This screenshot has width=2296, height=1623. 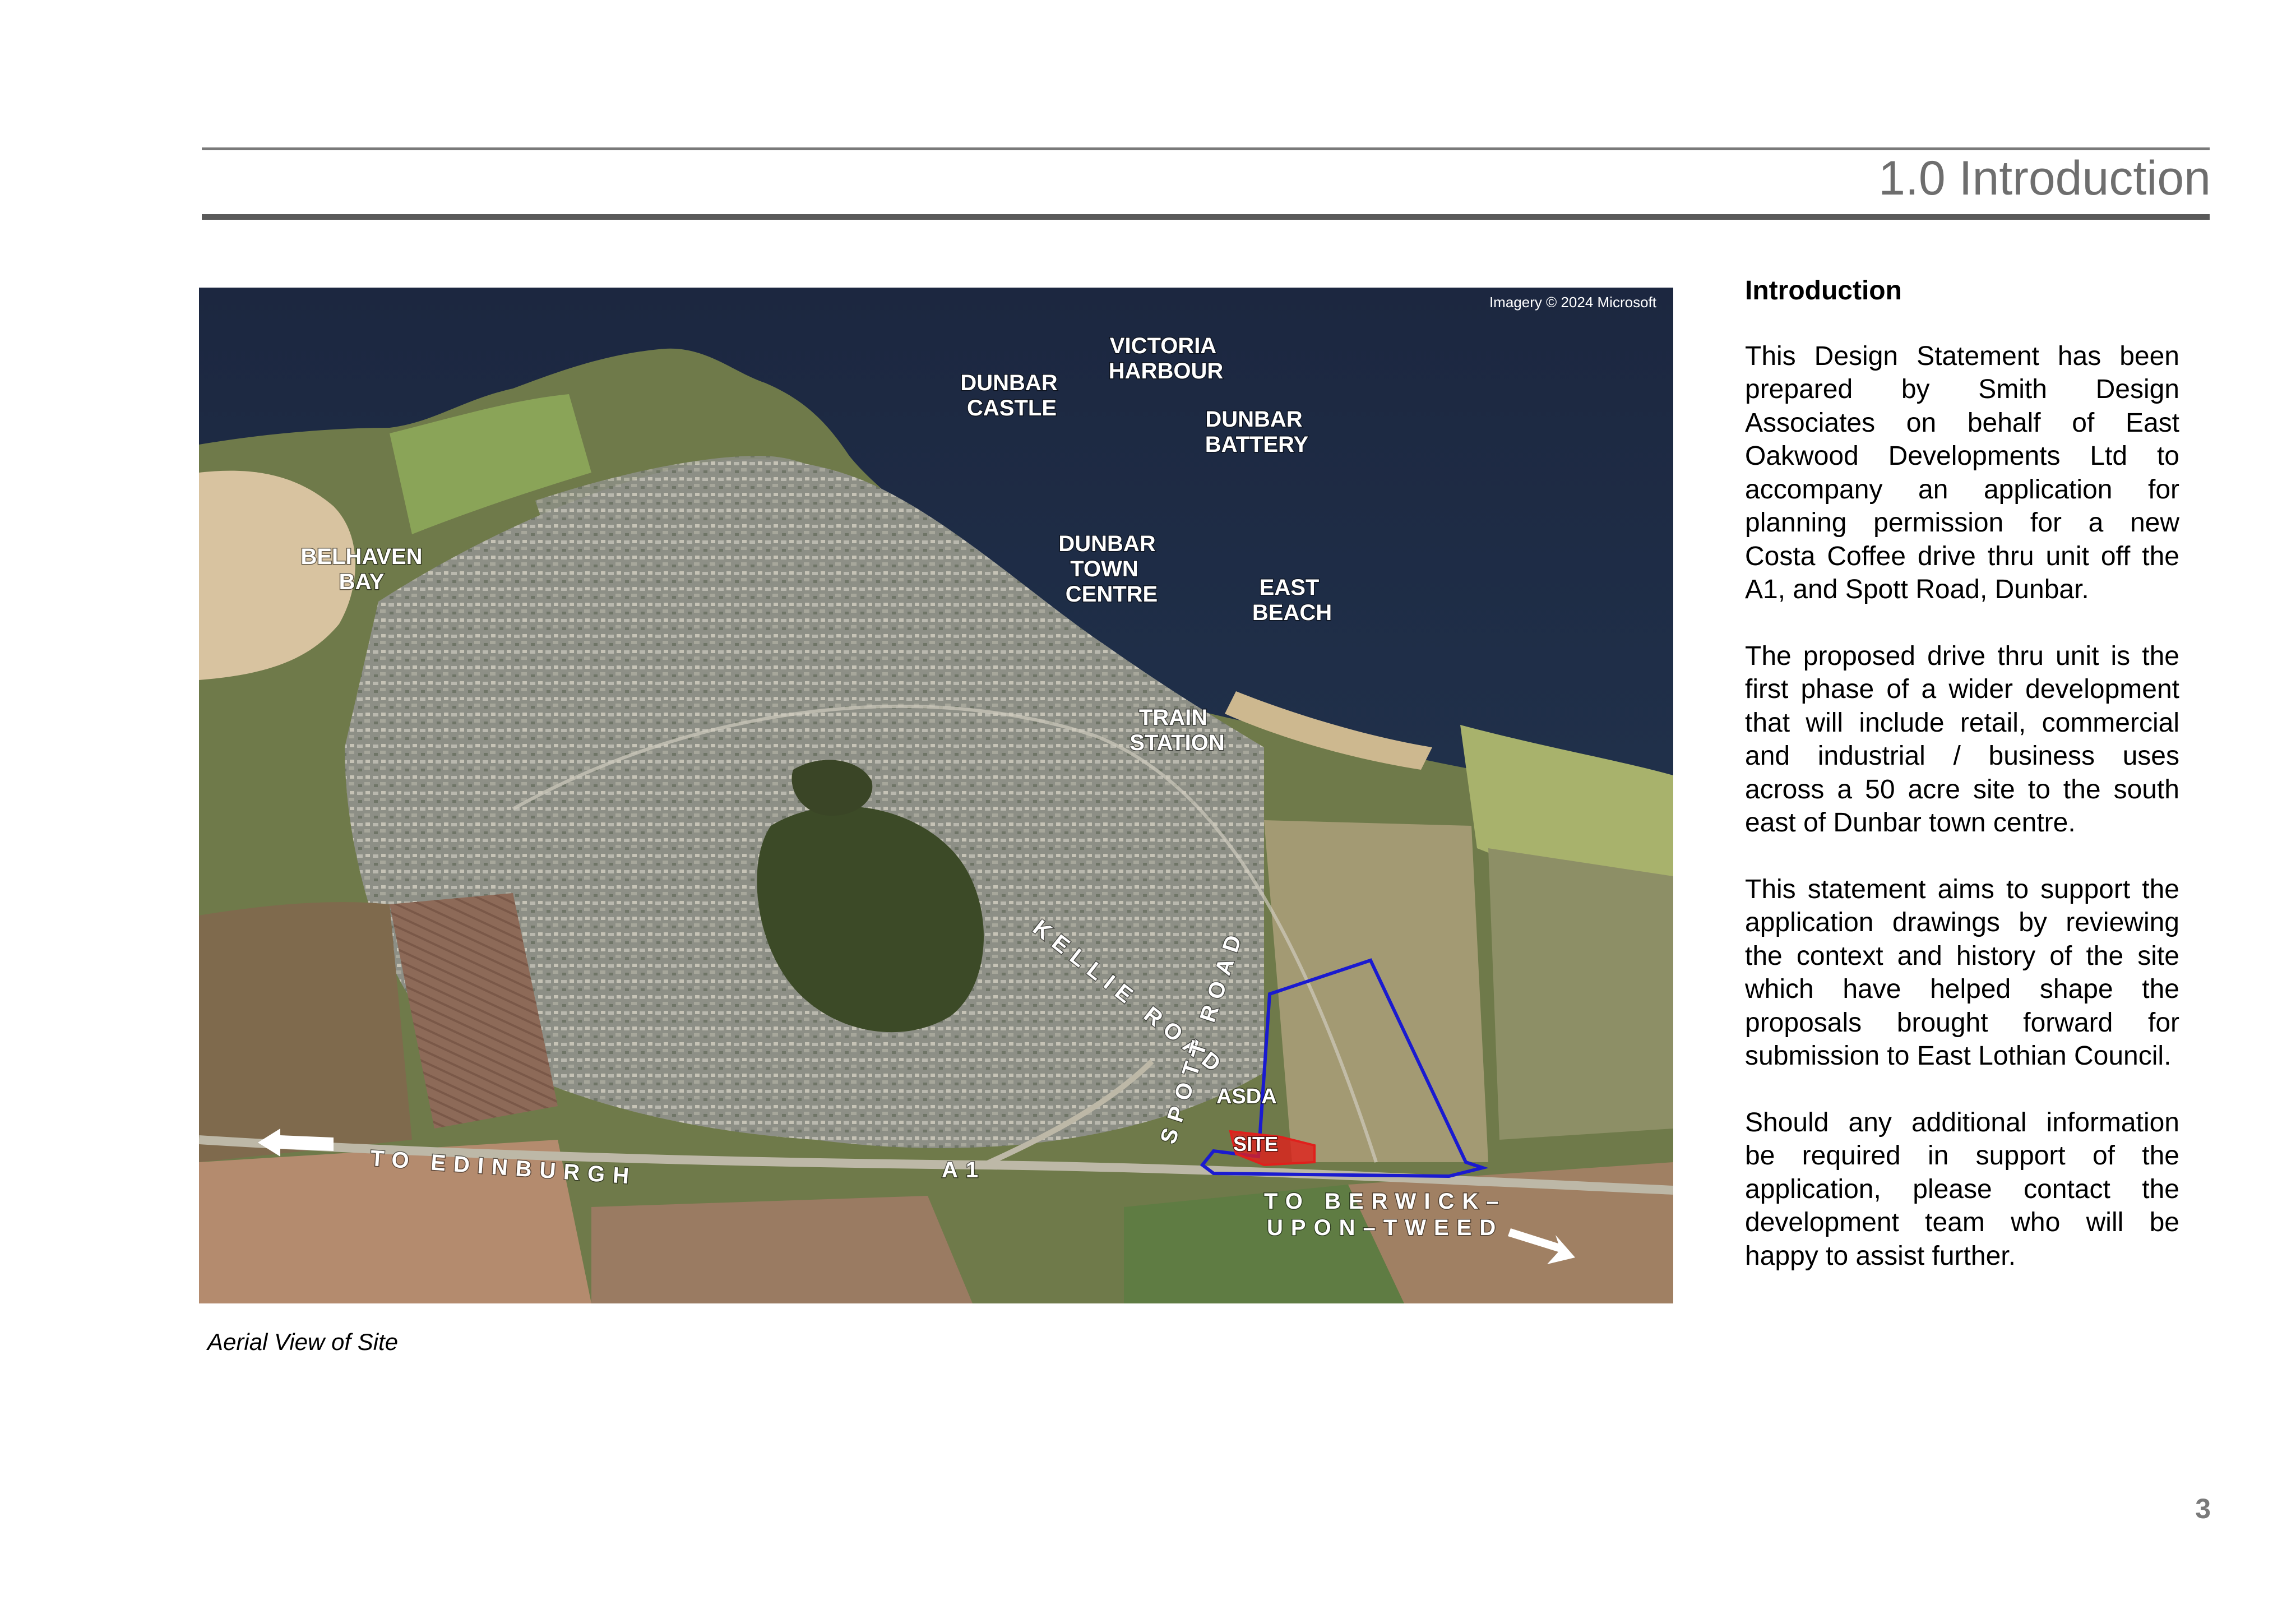 What do you see at coordinates (1012, 408) in the screenshot?
I see `label-dunbar-castle-line2: CASTLE` at bounding box center [1012, 408].